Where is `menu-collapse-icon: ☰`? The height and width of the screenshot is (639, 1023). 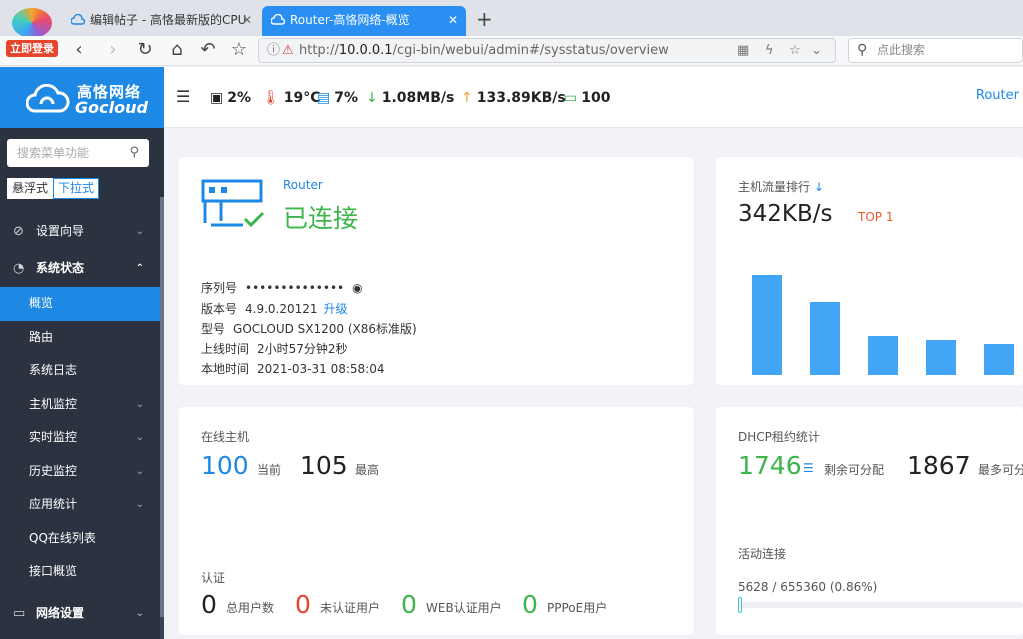
menu-collapse-icon: ☰ is located at coordinates (183, 96).